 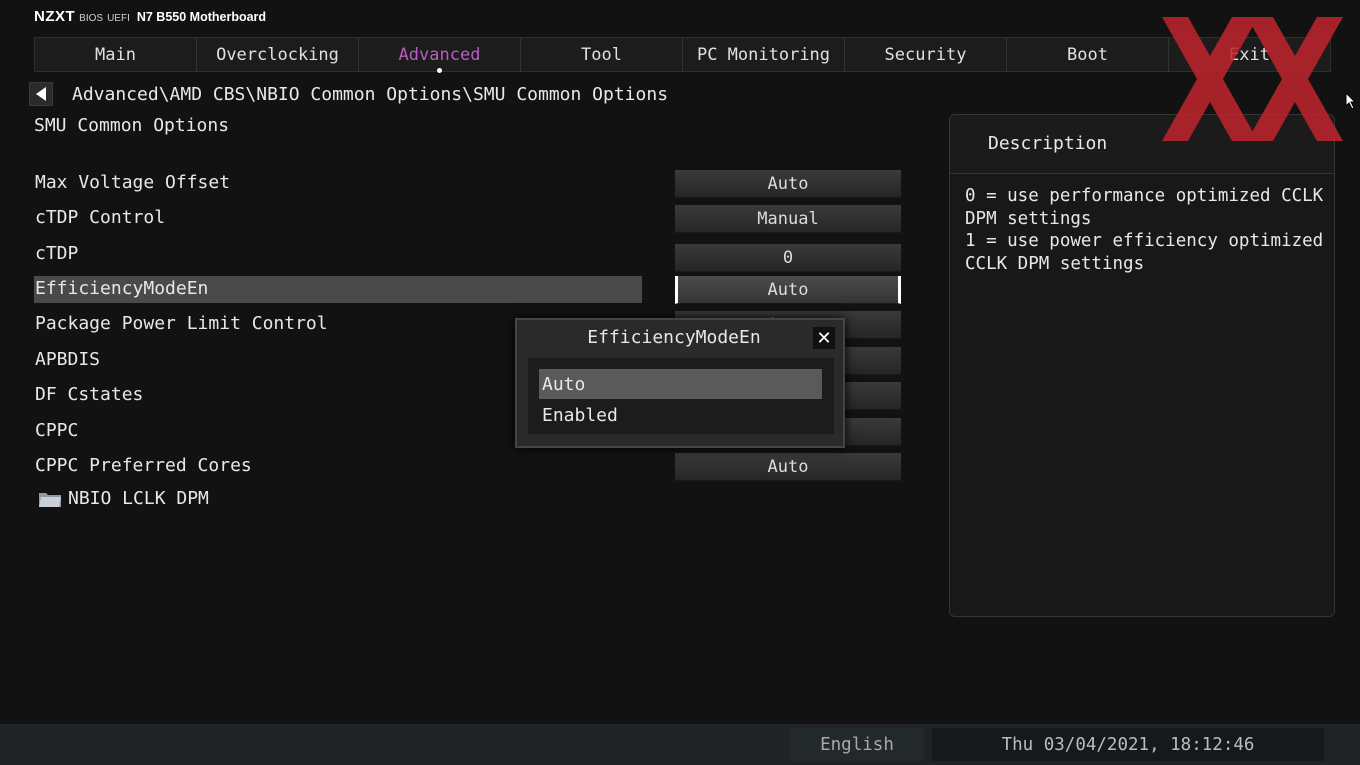 What do you see at coordinates (440, 55) in the screenshot?
I see `tab-advanced: Advanced` at bounding box center [440, 55].